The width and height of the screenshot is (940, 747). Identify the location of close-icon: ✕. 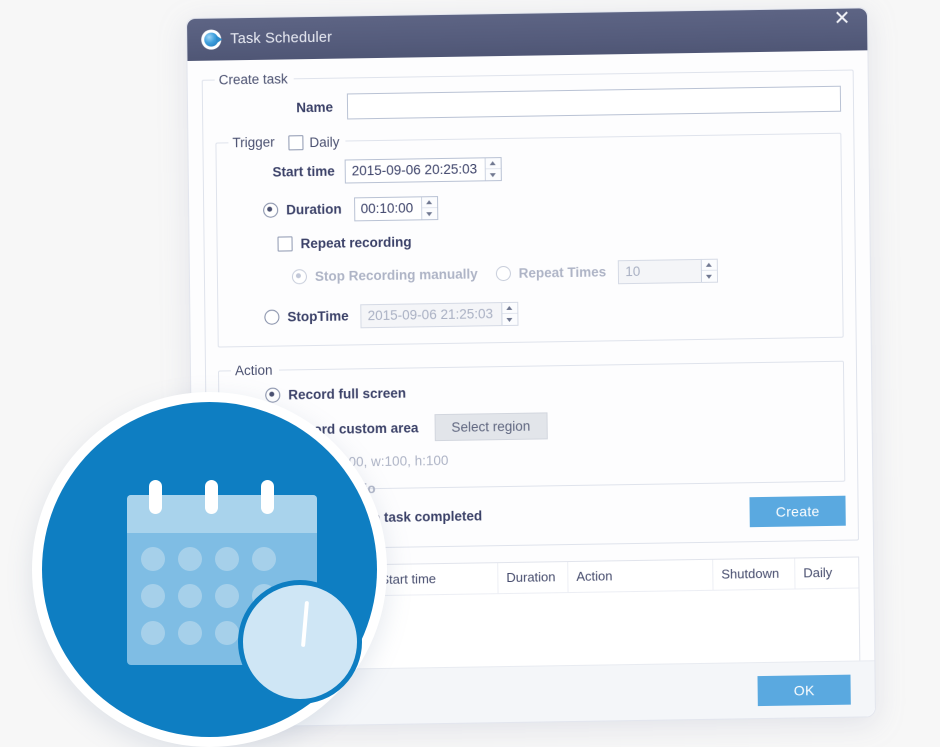
(842, 20).